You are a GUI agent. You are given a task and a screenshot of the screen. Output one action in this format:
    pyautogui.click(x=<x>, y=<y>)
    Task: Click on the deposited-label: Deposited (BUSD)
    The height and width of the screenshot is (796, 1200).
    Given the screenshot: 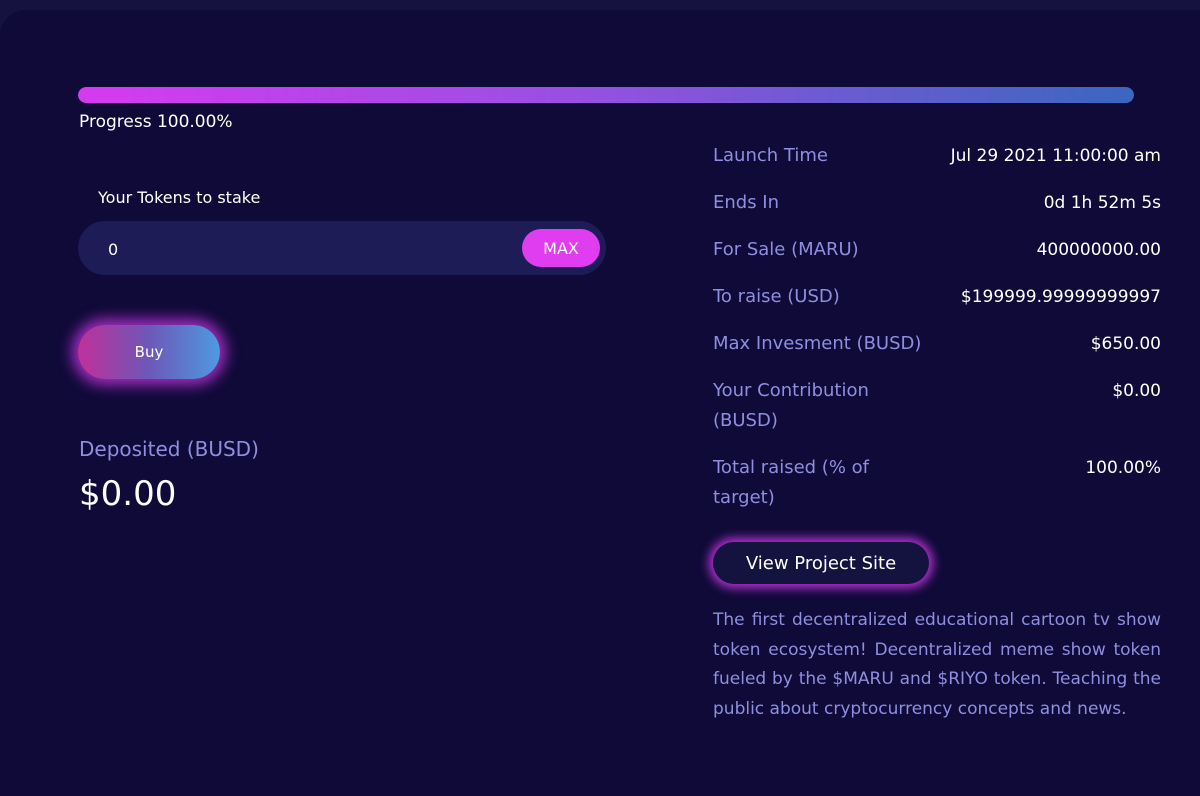 What is the action you would take?
    pyautogui.click(x=169, y=449)
    